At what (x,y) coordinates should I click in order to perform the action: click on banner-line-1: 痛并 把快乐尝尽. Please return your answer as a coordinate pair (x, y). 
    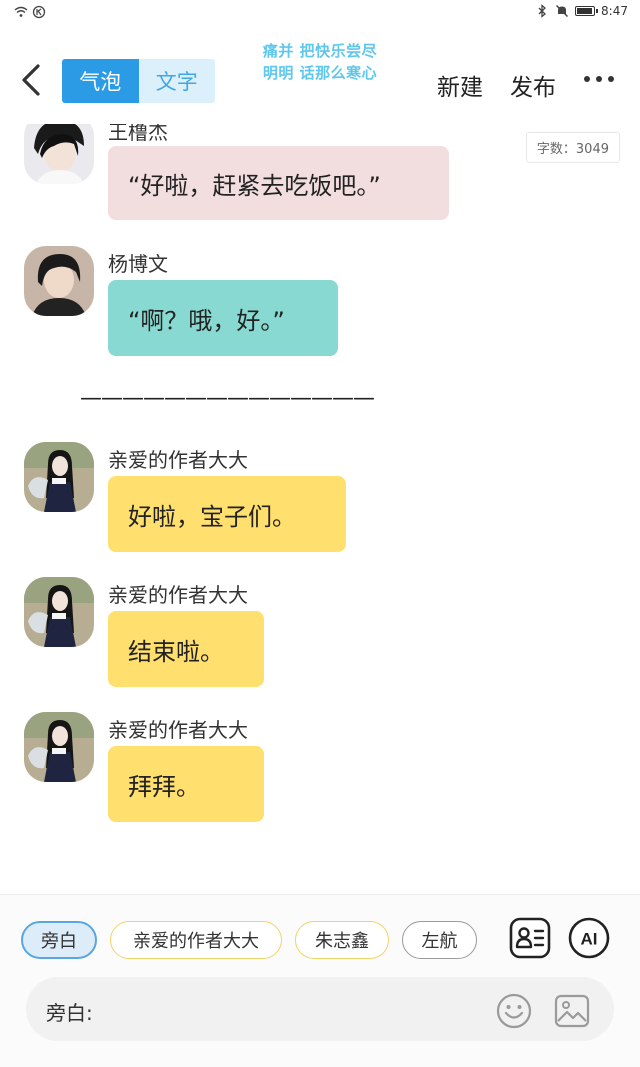
    Looking at the image, I should click on (320, 51).